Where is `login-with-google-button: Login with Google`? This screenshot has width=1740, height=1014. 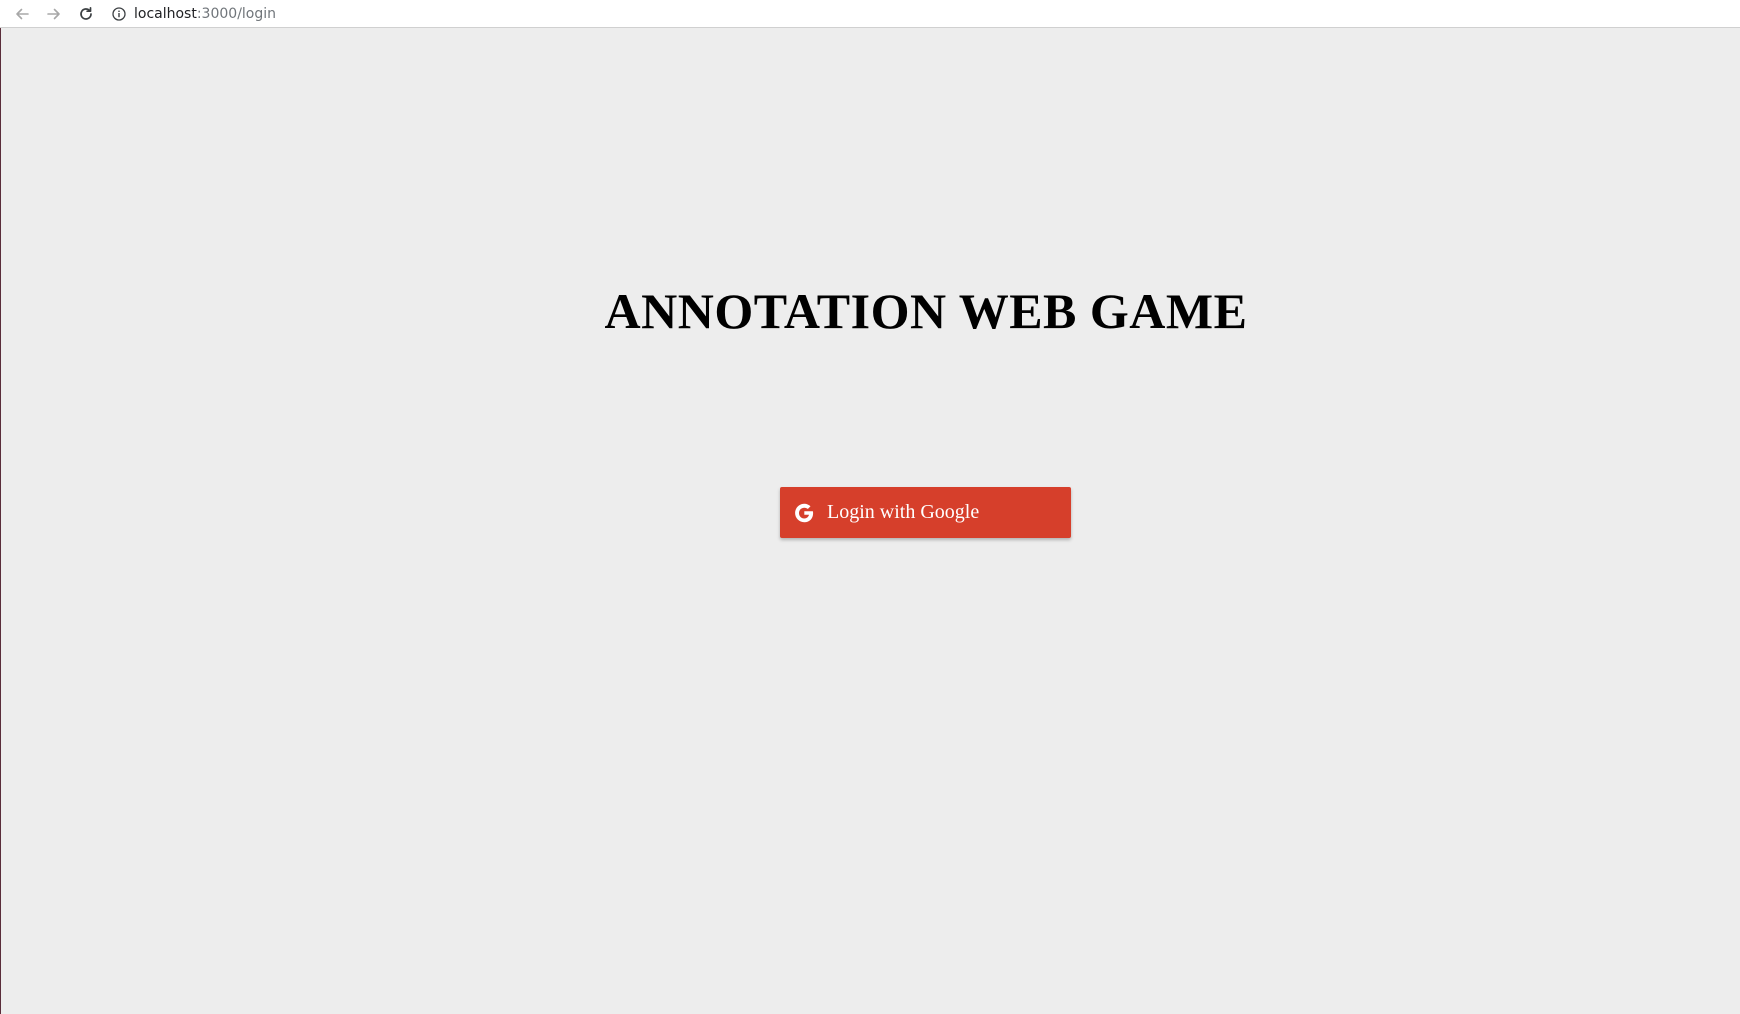 login-with-google-button: Login with Google is located at coordinates (925, 512).